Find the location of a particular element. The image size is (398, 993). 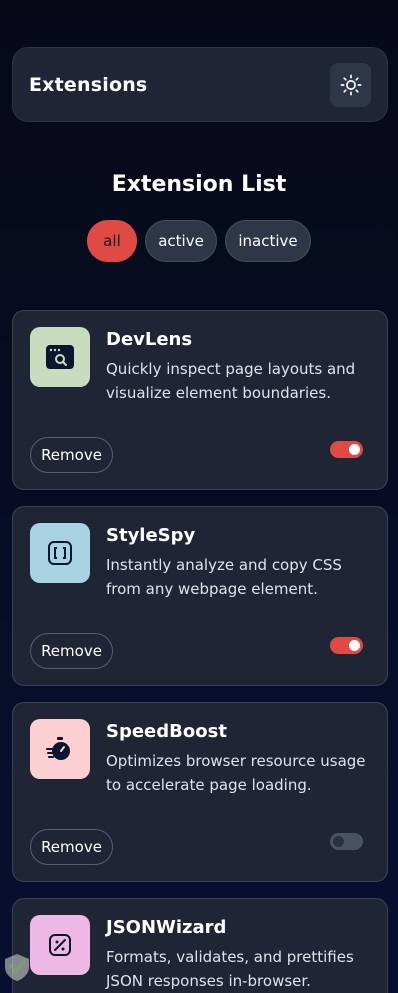

brackets-icon is located at coordinates (60, 553).